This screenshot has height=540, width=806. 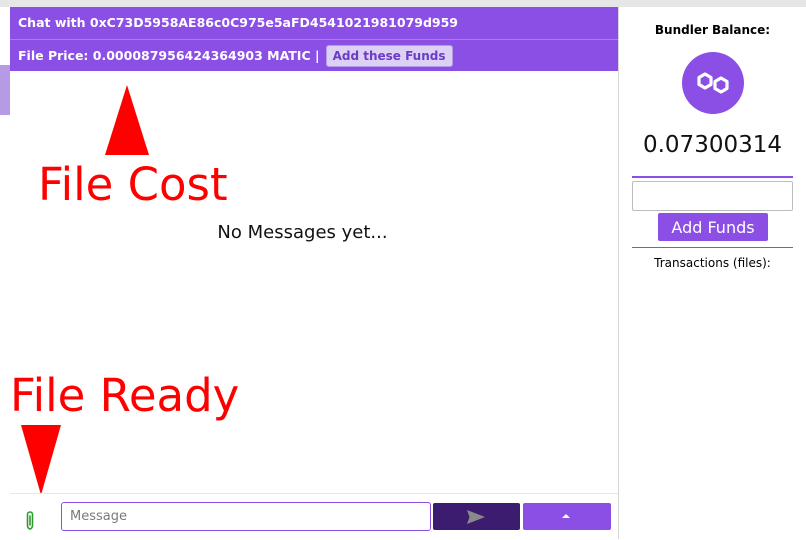 What do you see at coordinates (246, 516) in the screenshot?
I see `message-input` at bounding box center [246, 516].